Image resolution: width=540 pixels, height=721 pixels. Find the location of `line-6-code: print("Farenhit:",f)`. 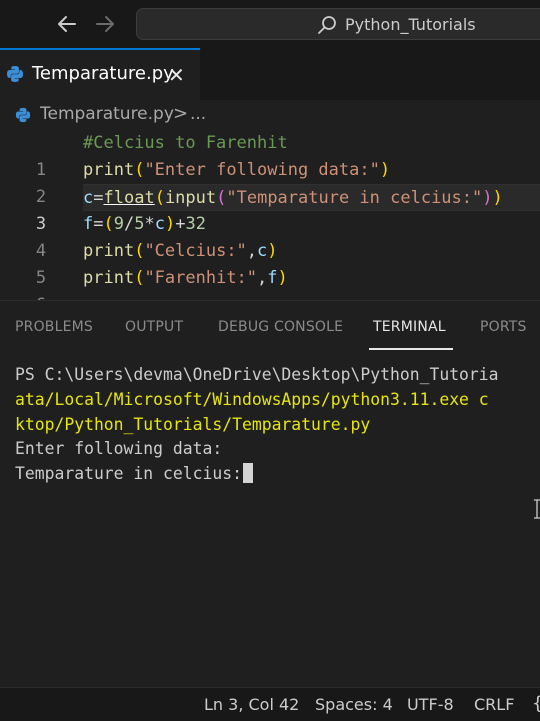

line-6-code: print("Farenhit:",f) is located at coordinates (185, 278).